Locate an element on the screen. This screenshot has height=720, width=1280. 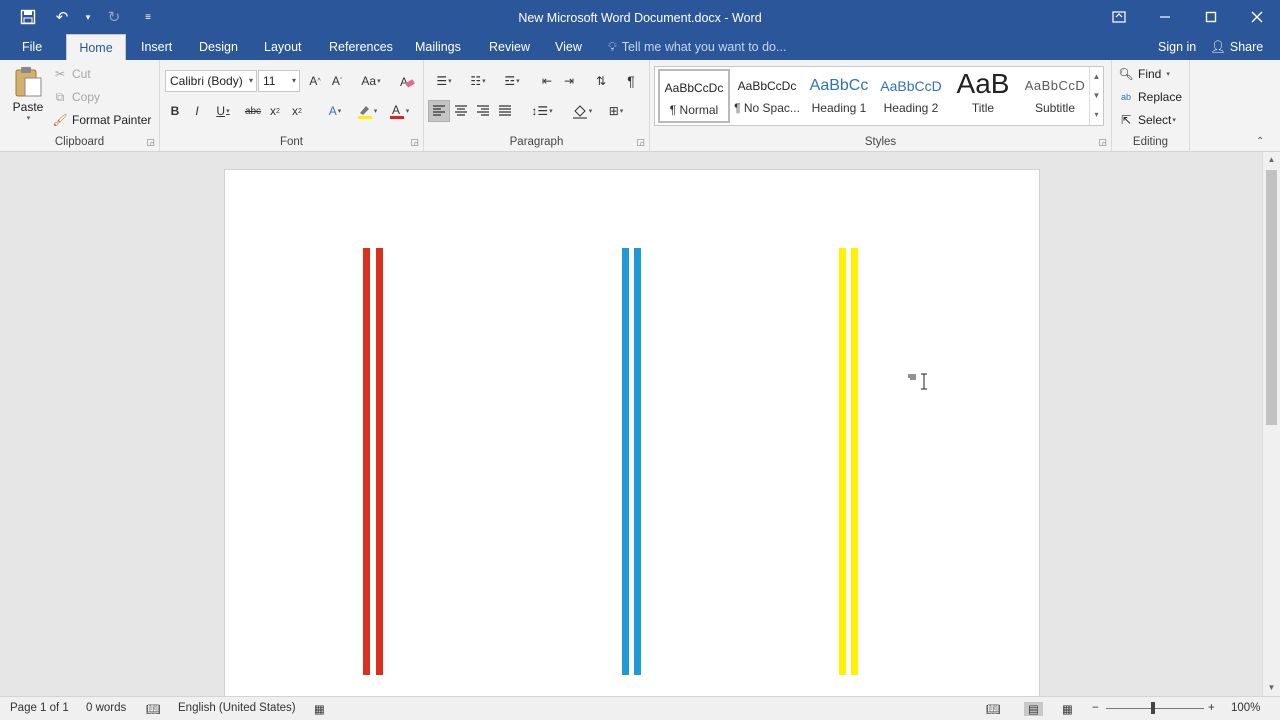
find-button: 🔍︎ Find ▾ is located at coordinates (1143, 74).